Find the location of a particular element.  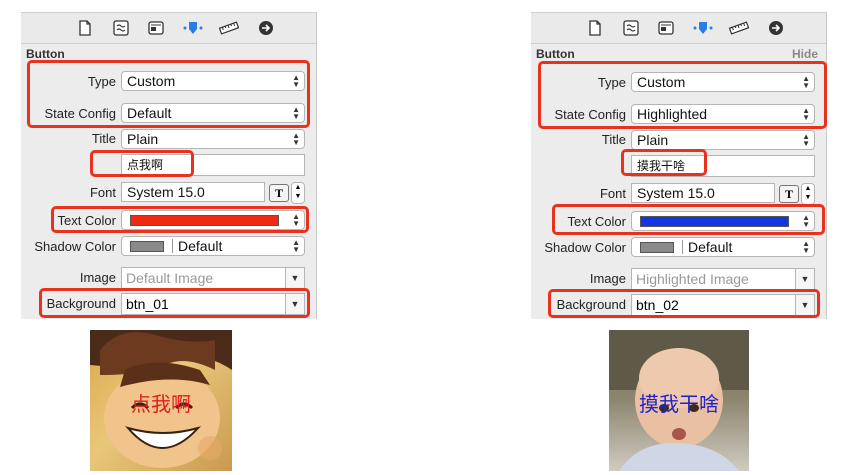

image-placeholder: Default Image is located at coordinates (170, 278).